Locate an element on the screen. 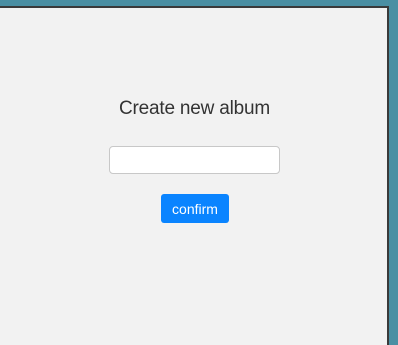 The height and width of the screenshot is (345, 398). album-name-input is located at coordinates (194, 160).